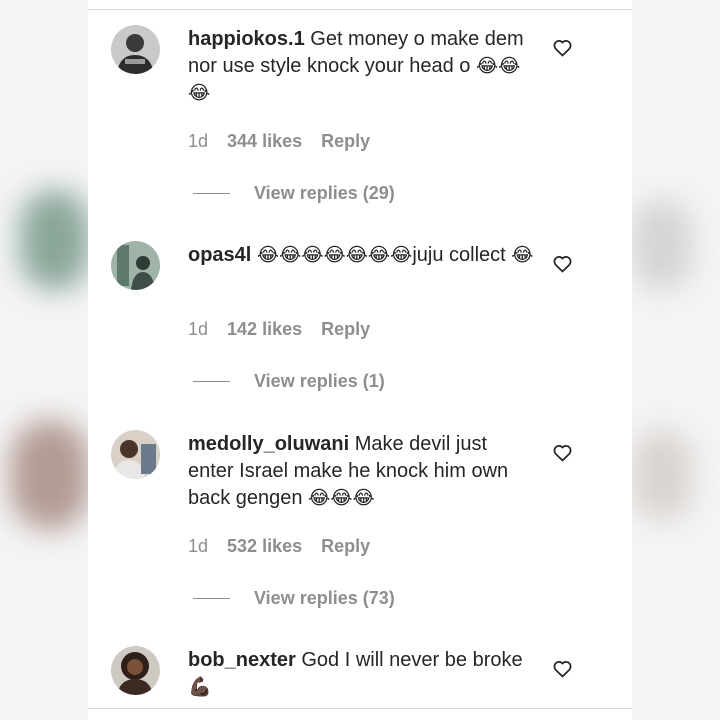 This screenshot has height=720, width=720. I want to click on left-blurred-background, so click(44, 360).